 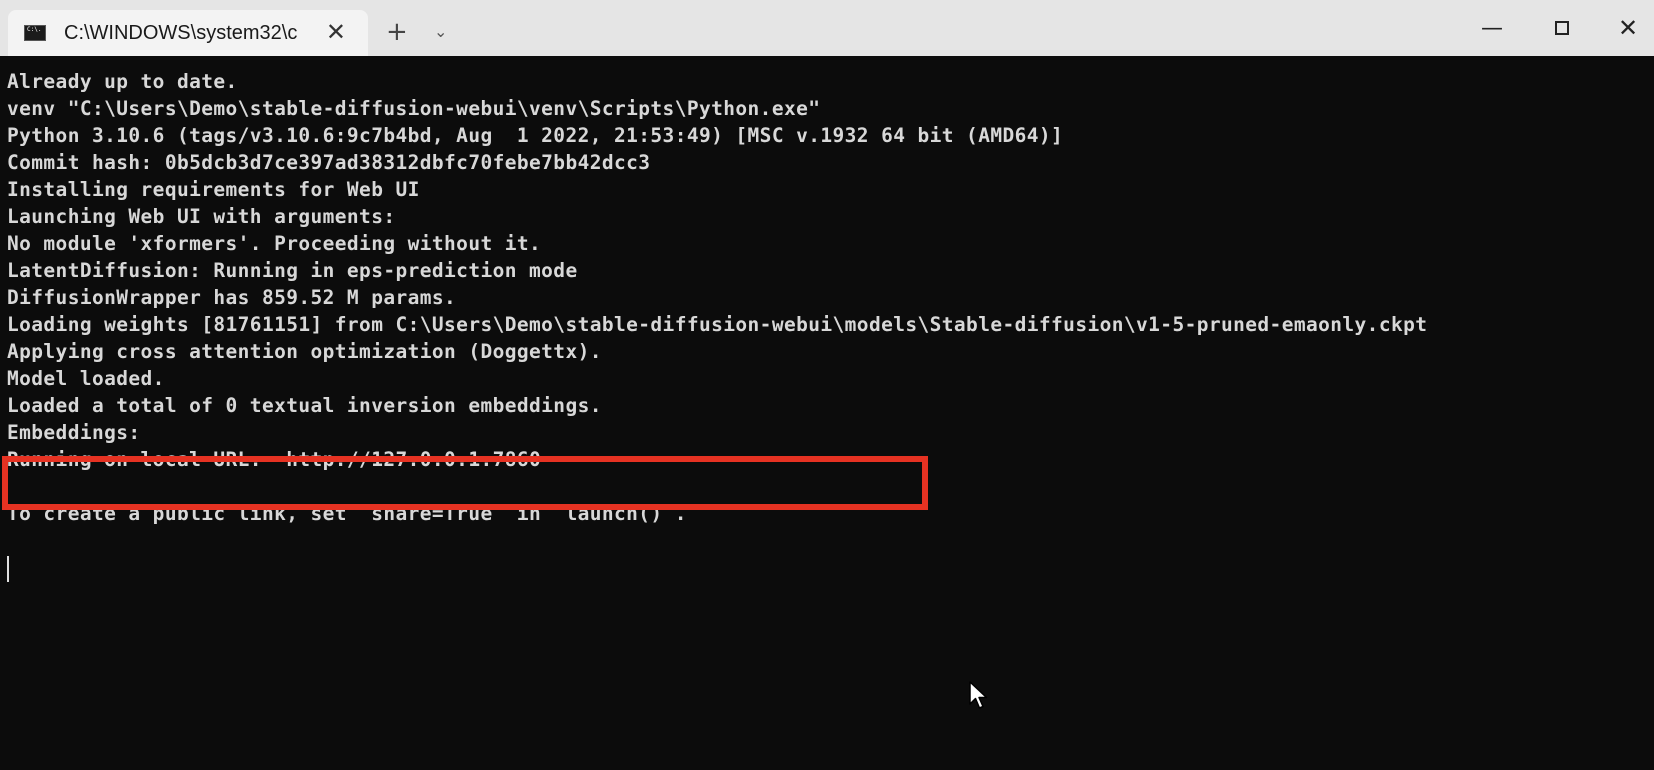 I want to click on console-line: DiffusionWrapper has 859.52 M params., so click(x=232, y=297).